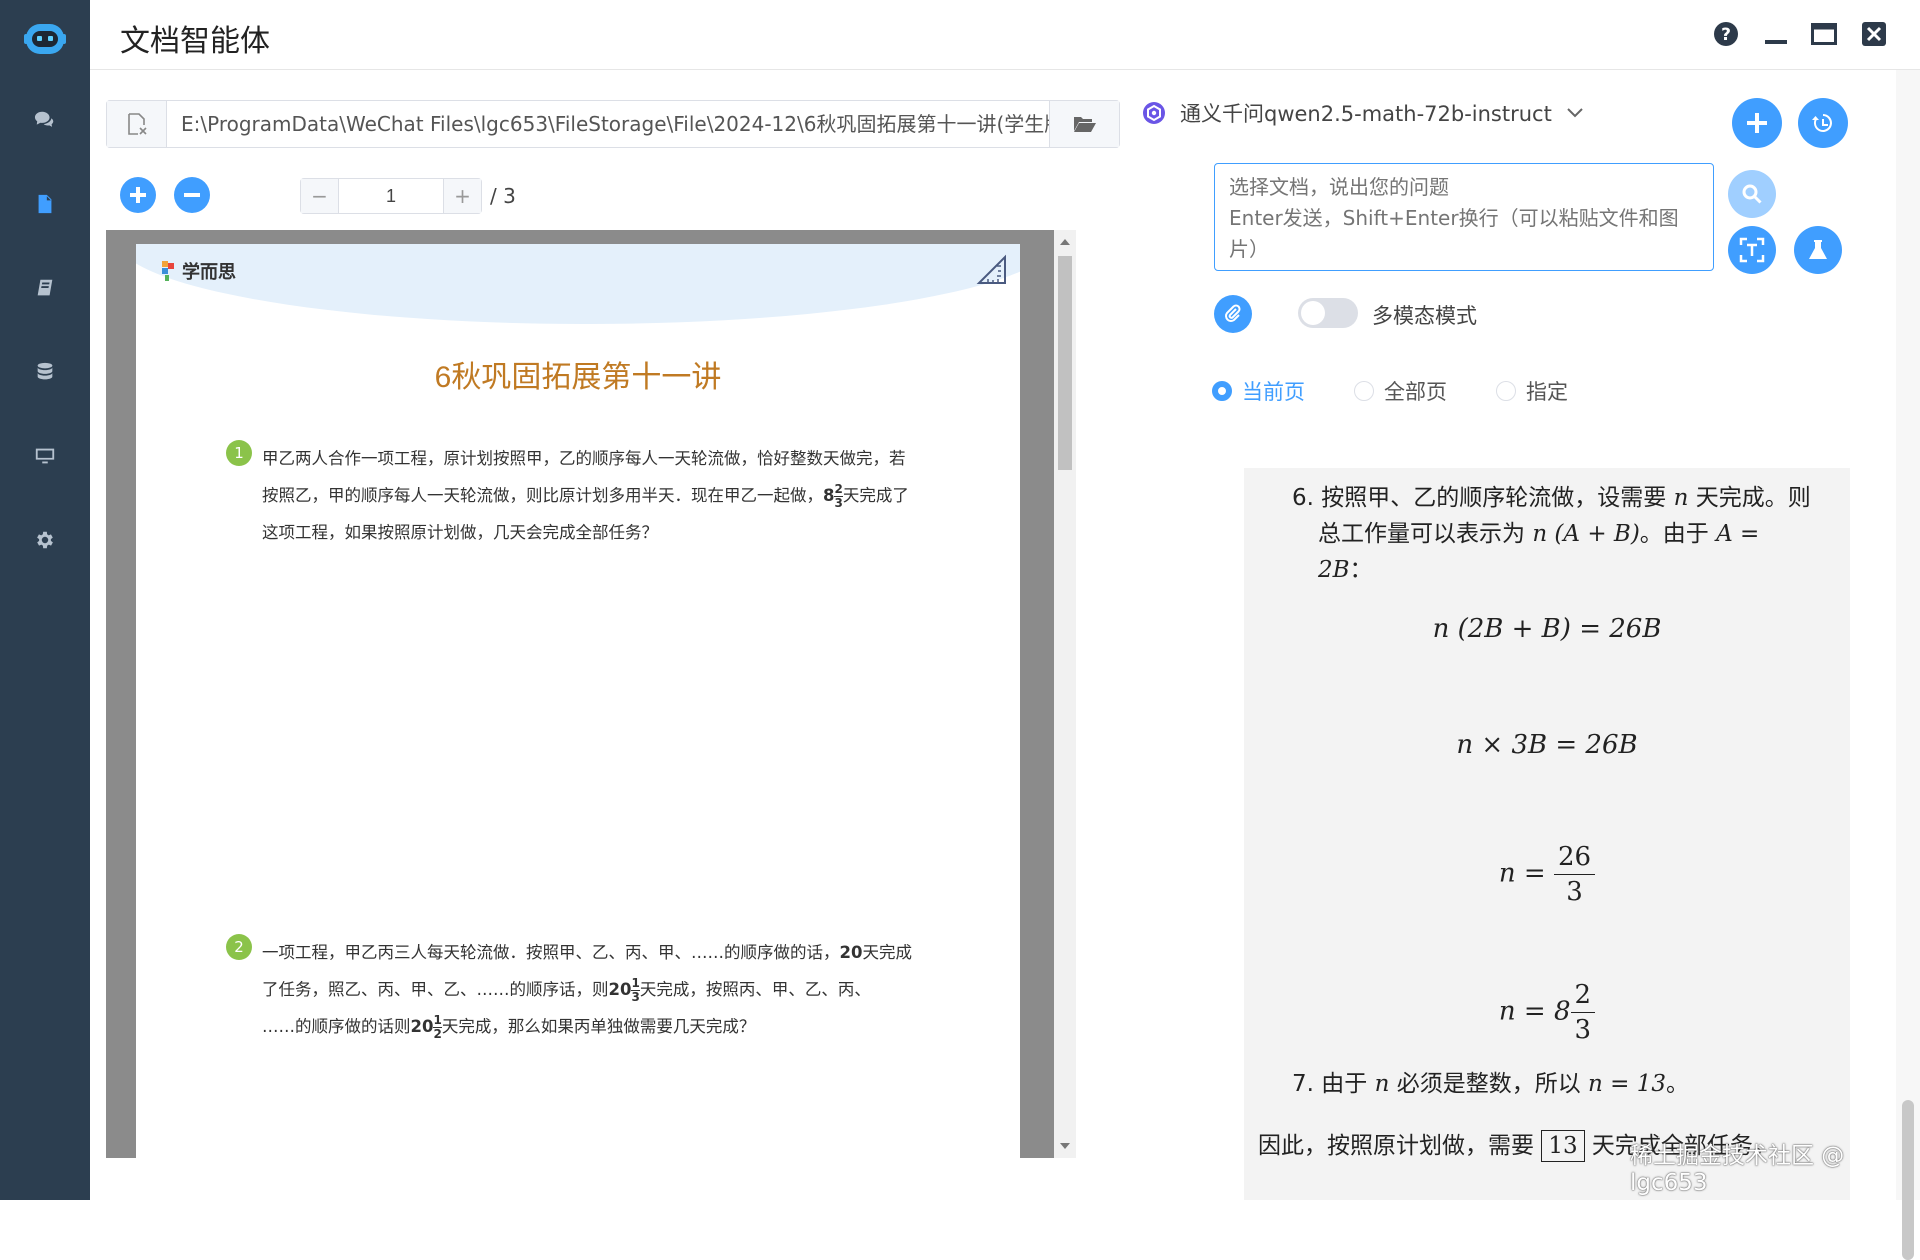 The width and height of the screenshot is (1920, 1260). Describe the element at coordinates (45, 39) in the screenshot. I see `robot-logo-icon` at that location.